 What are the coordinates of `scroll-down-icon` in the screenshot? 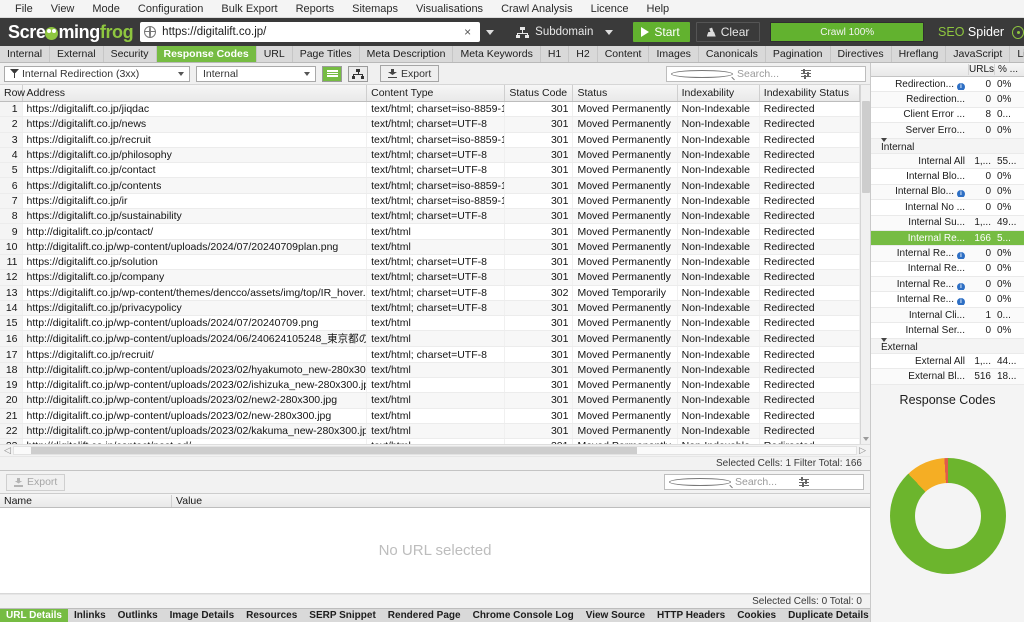 It's located at (866, 439).